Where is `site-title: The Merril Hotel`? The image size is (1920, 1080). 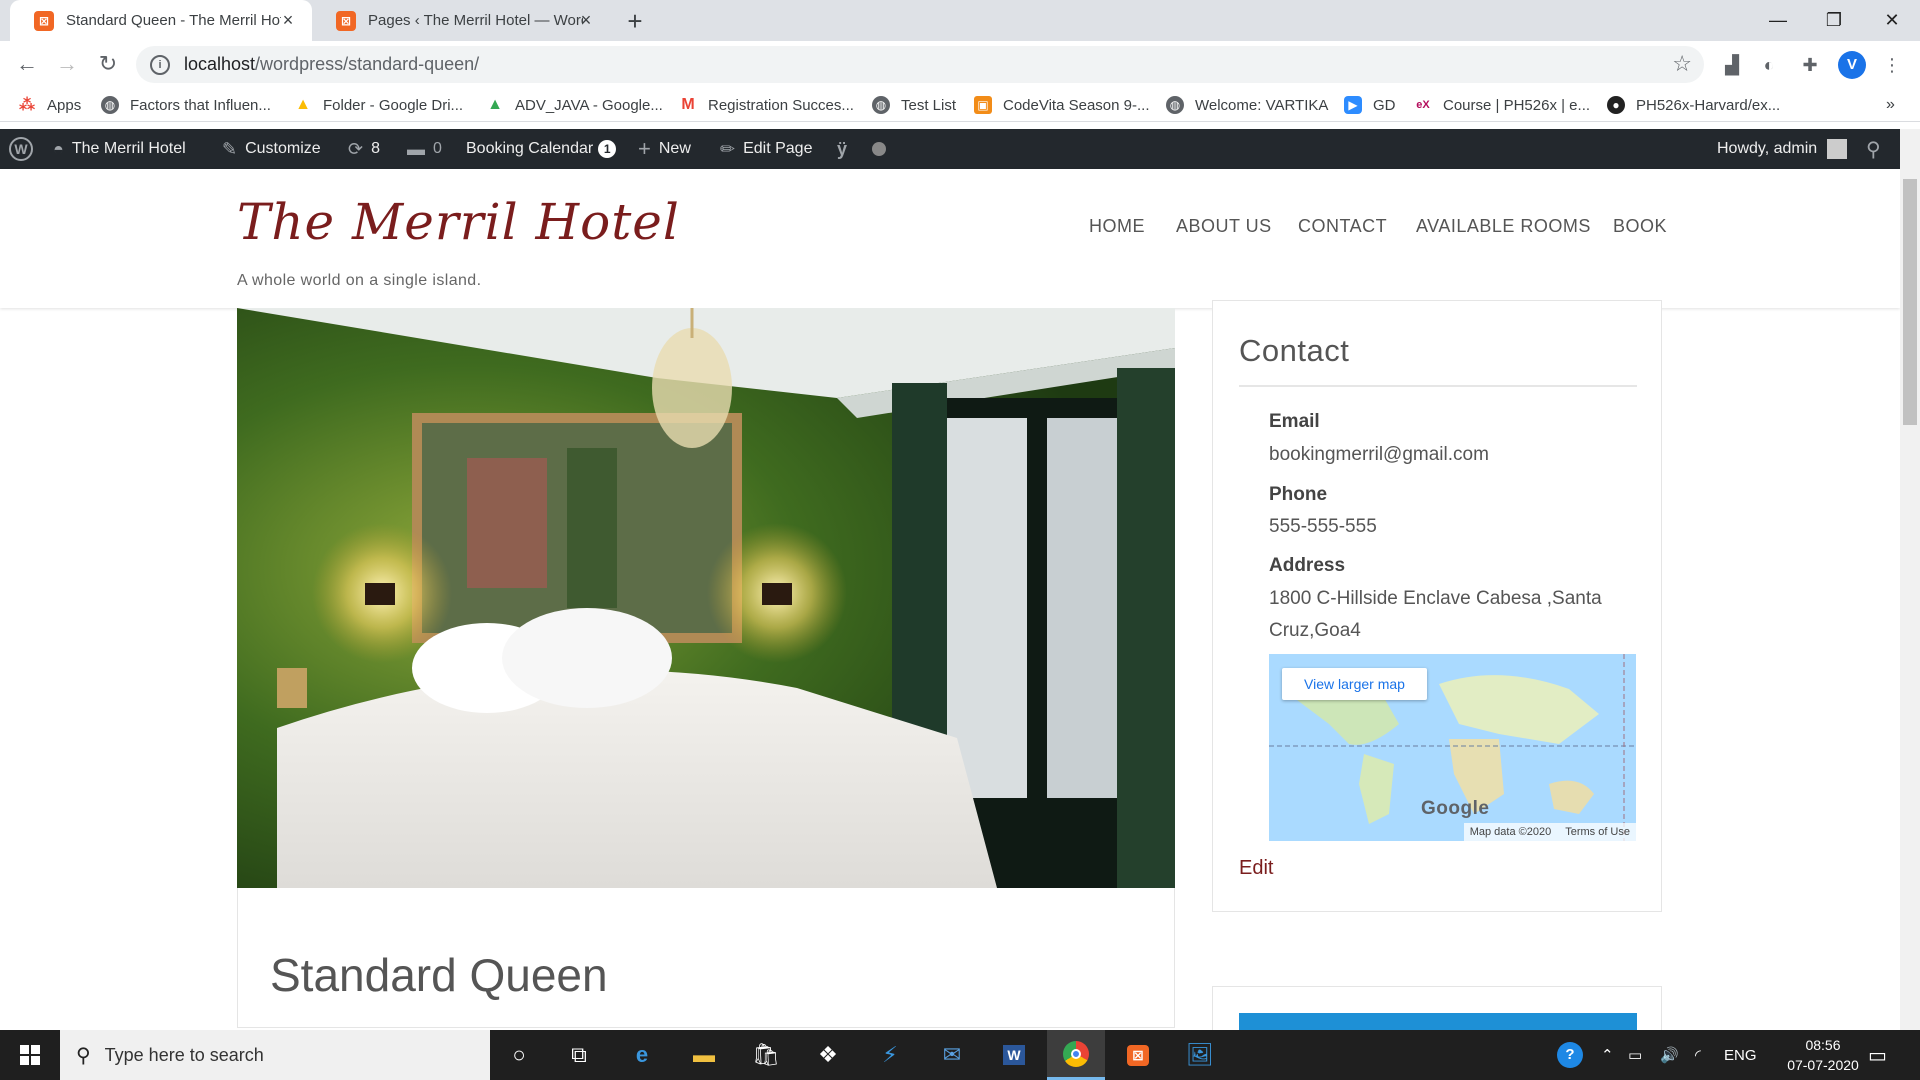 site-title: The Merril Hotel is located at coordinates (458, 222).